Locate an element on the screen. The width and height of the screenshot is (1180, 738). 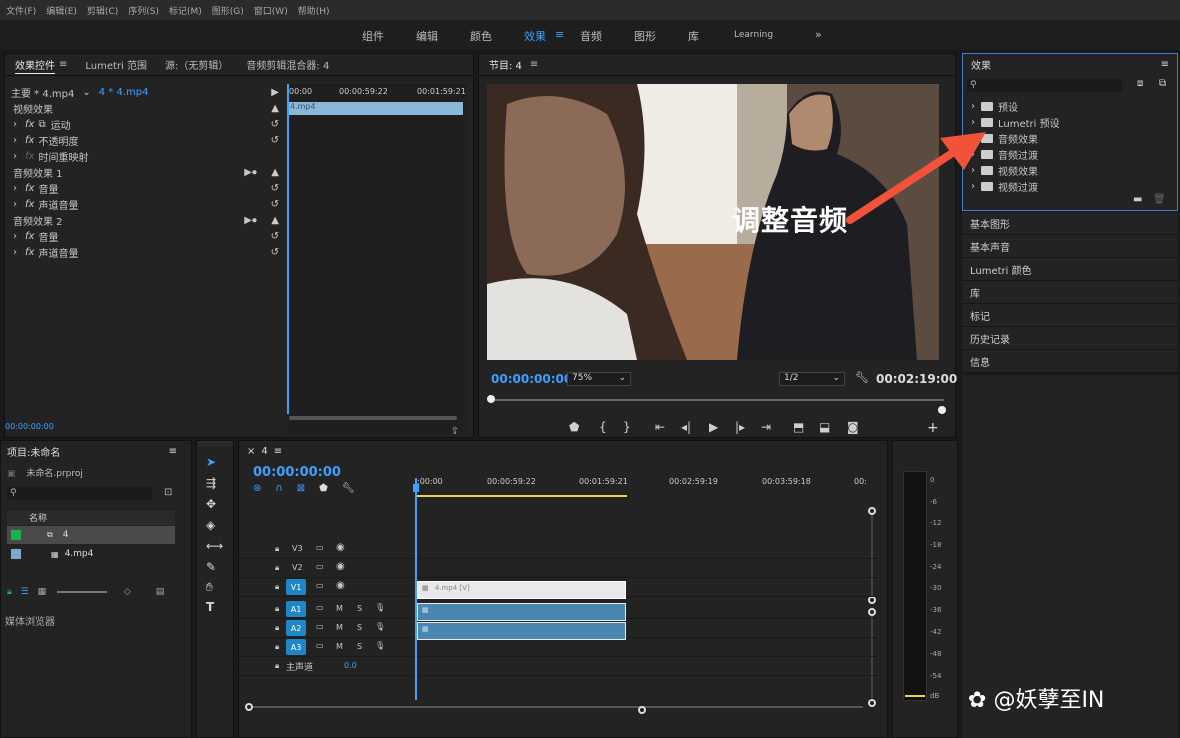
horizontal-zoom-end is located at coordinates (642, 710).